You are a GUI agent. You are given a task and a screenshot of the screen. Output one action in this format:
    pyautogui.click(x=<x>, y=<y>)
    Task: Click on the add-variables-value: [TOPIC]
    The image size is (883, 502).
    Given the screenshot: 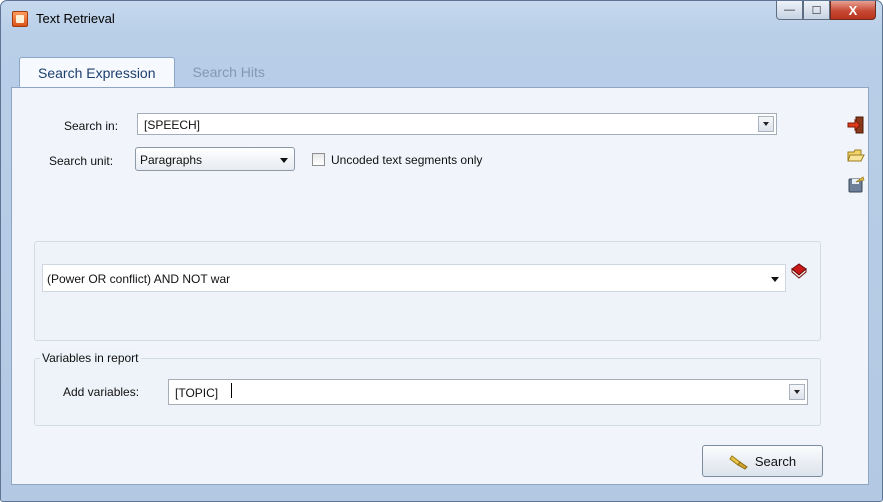 What is the action you would take?
    pyautogui.click(x=197, y=393)
    